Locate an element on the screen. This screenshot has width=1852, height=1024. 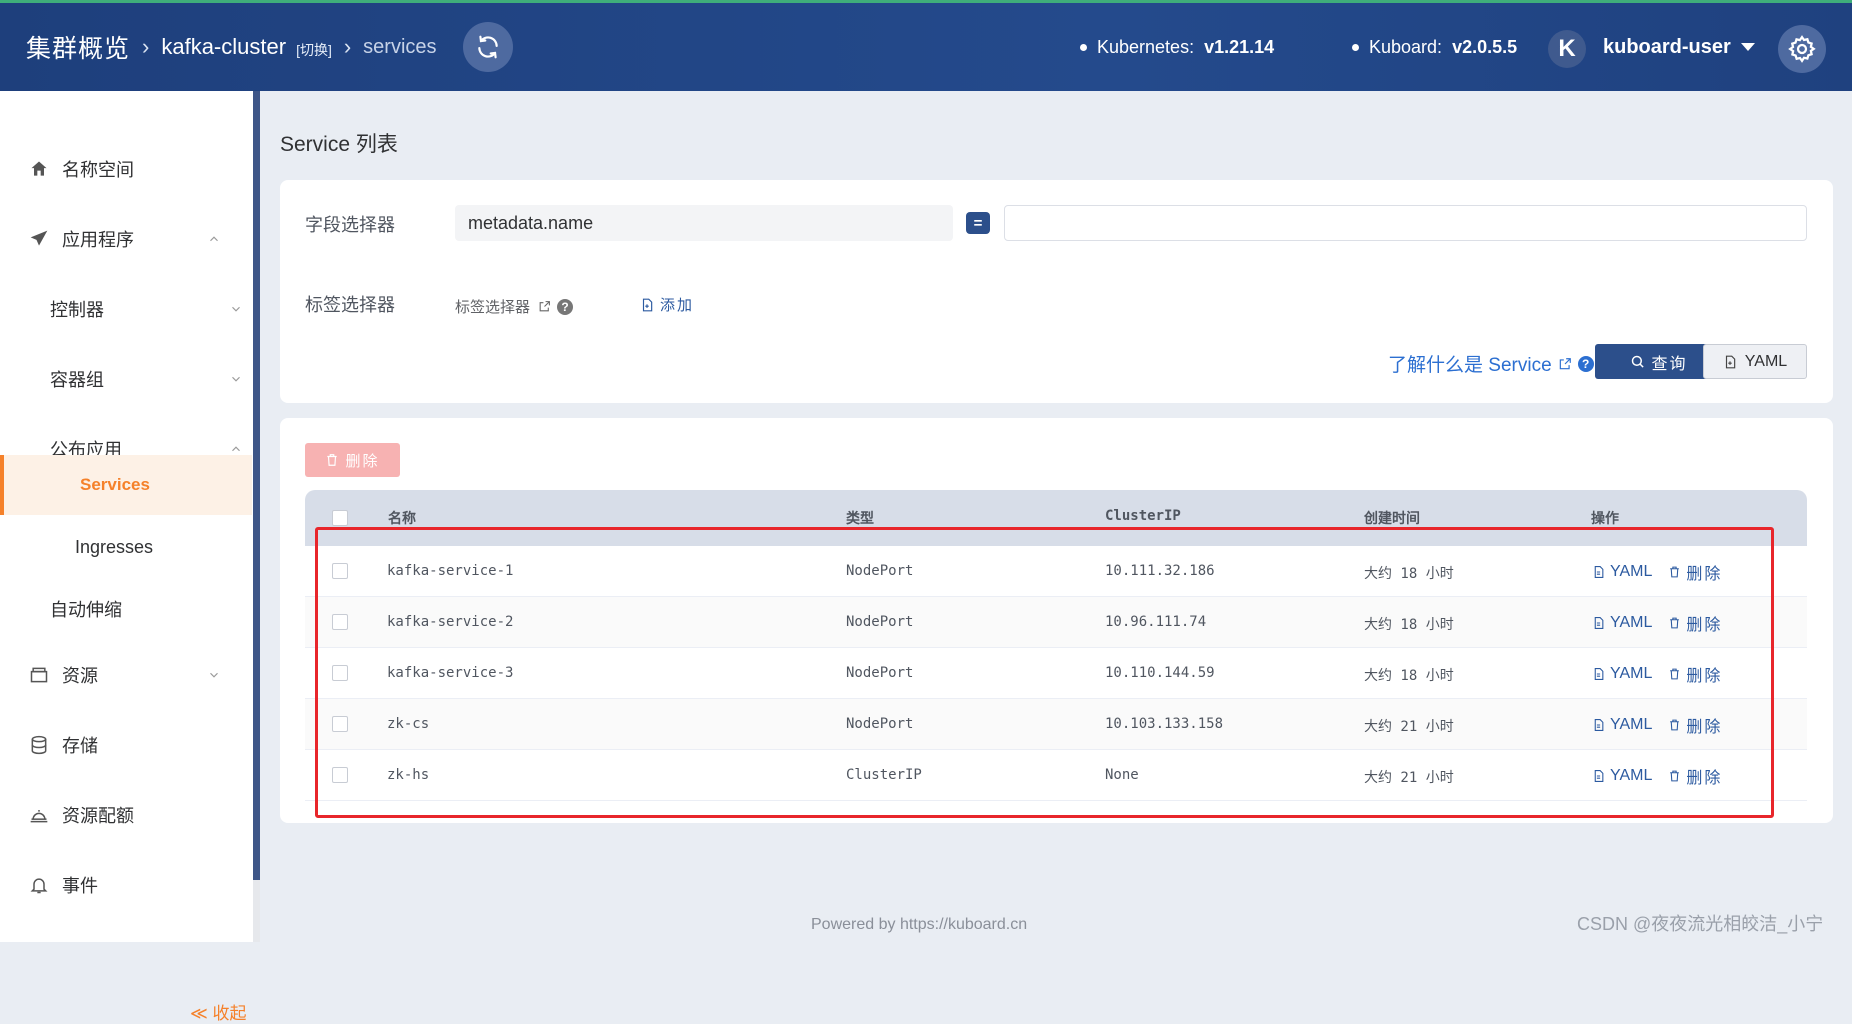
sidebar-item-quota: 资源配额 is located at coordinates (126, 815).